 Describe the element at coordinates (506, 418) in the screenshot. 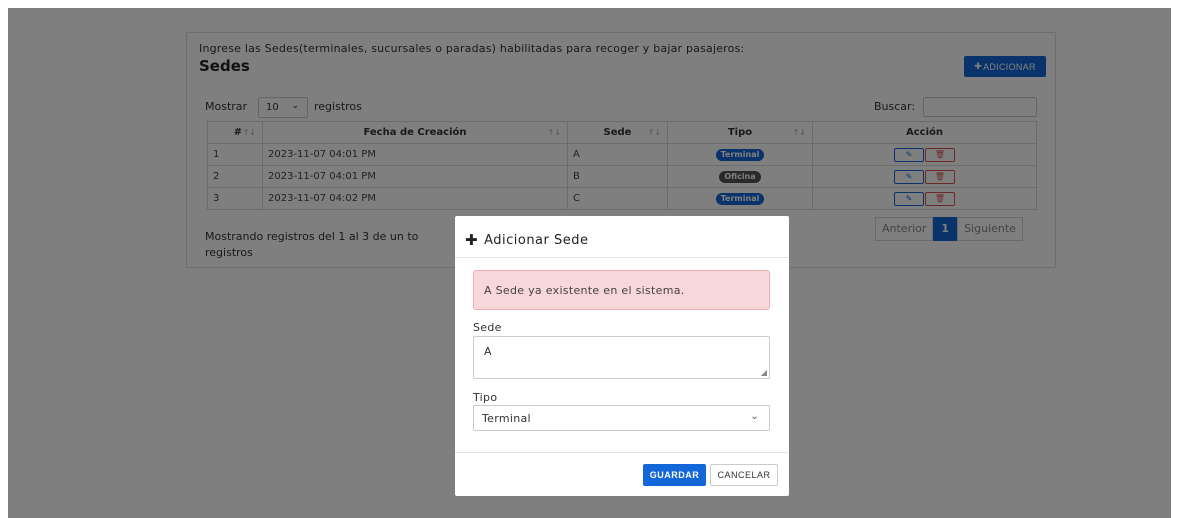

I see `tipo-value: Terminal` at that location.